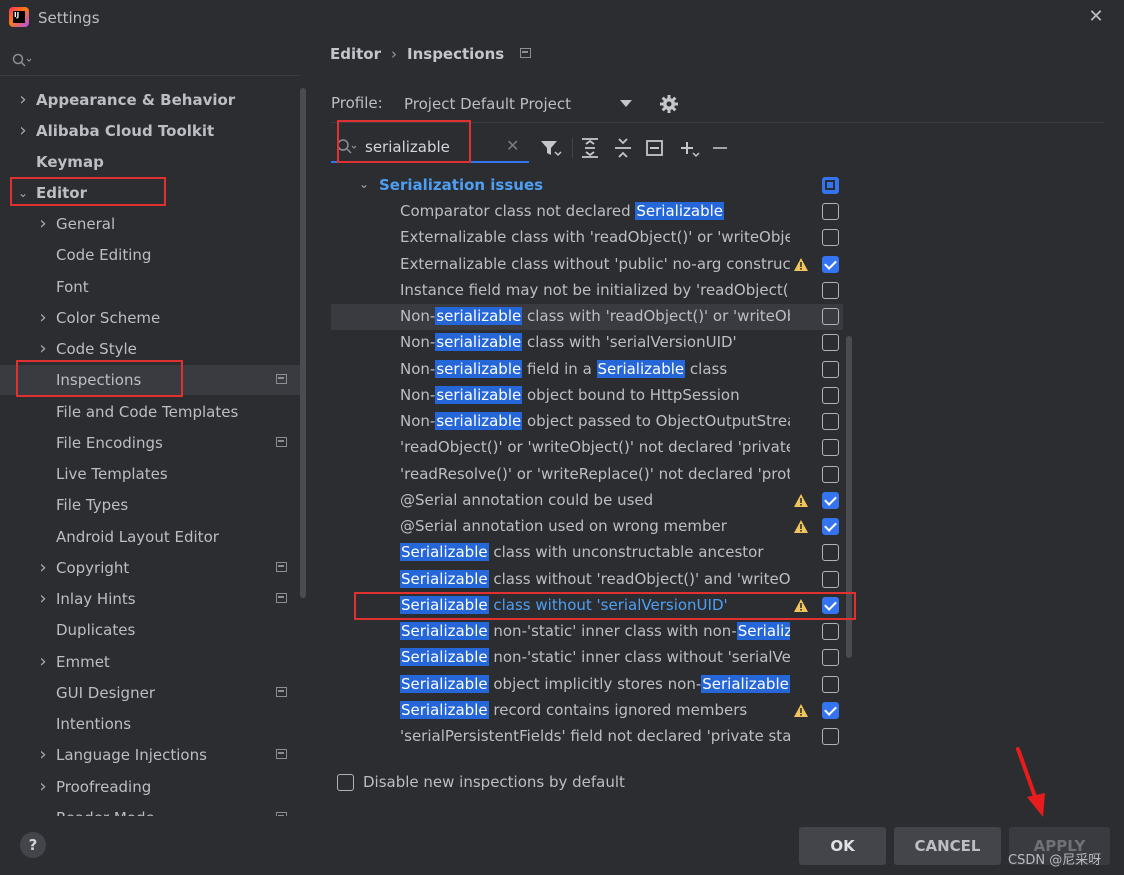  Describe the element at coordinates (150, 662) in the screenshot. I see `sidebar-item-emmet: › Emmet` at that location.